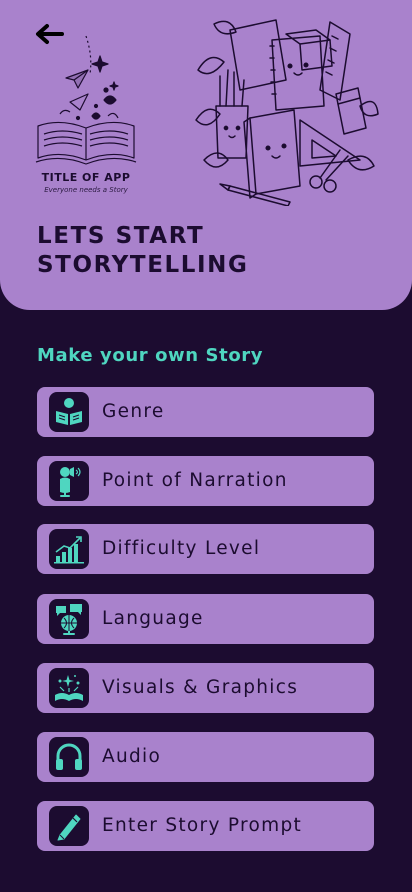 The width and height of the screenshot is (412, 892). What do you see at coordinates (133, 411) in the screenshot?
I see `option-label: Genre` at bounding box center [133, 411].